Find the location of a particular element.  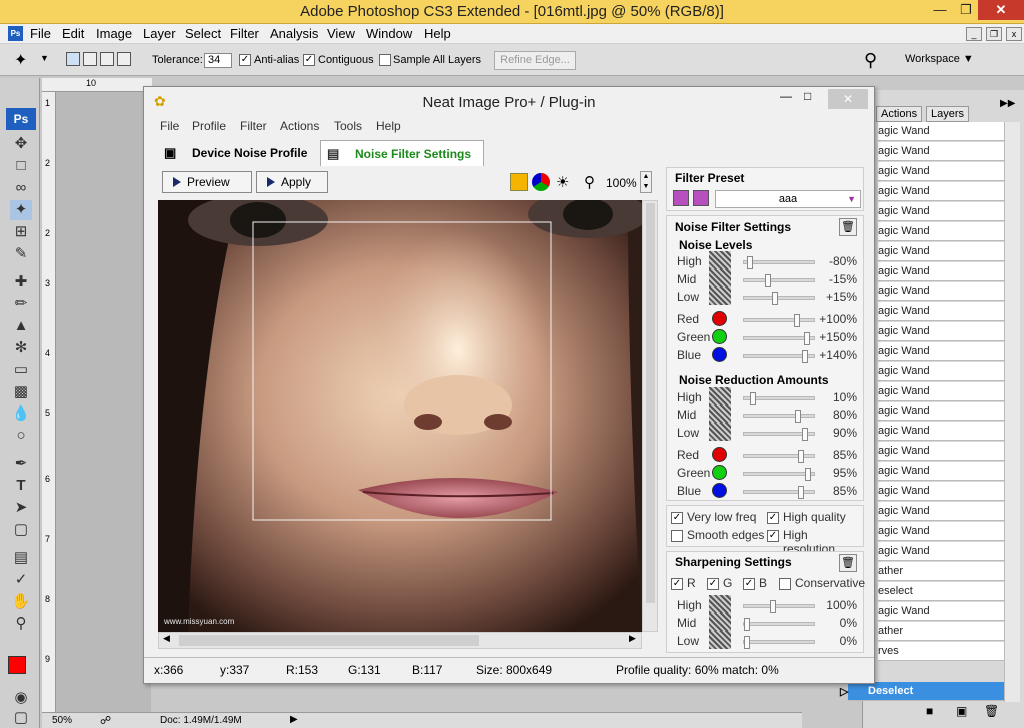

plugin-maximize-button: □ is located at coordinates (807, 96).